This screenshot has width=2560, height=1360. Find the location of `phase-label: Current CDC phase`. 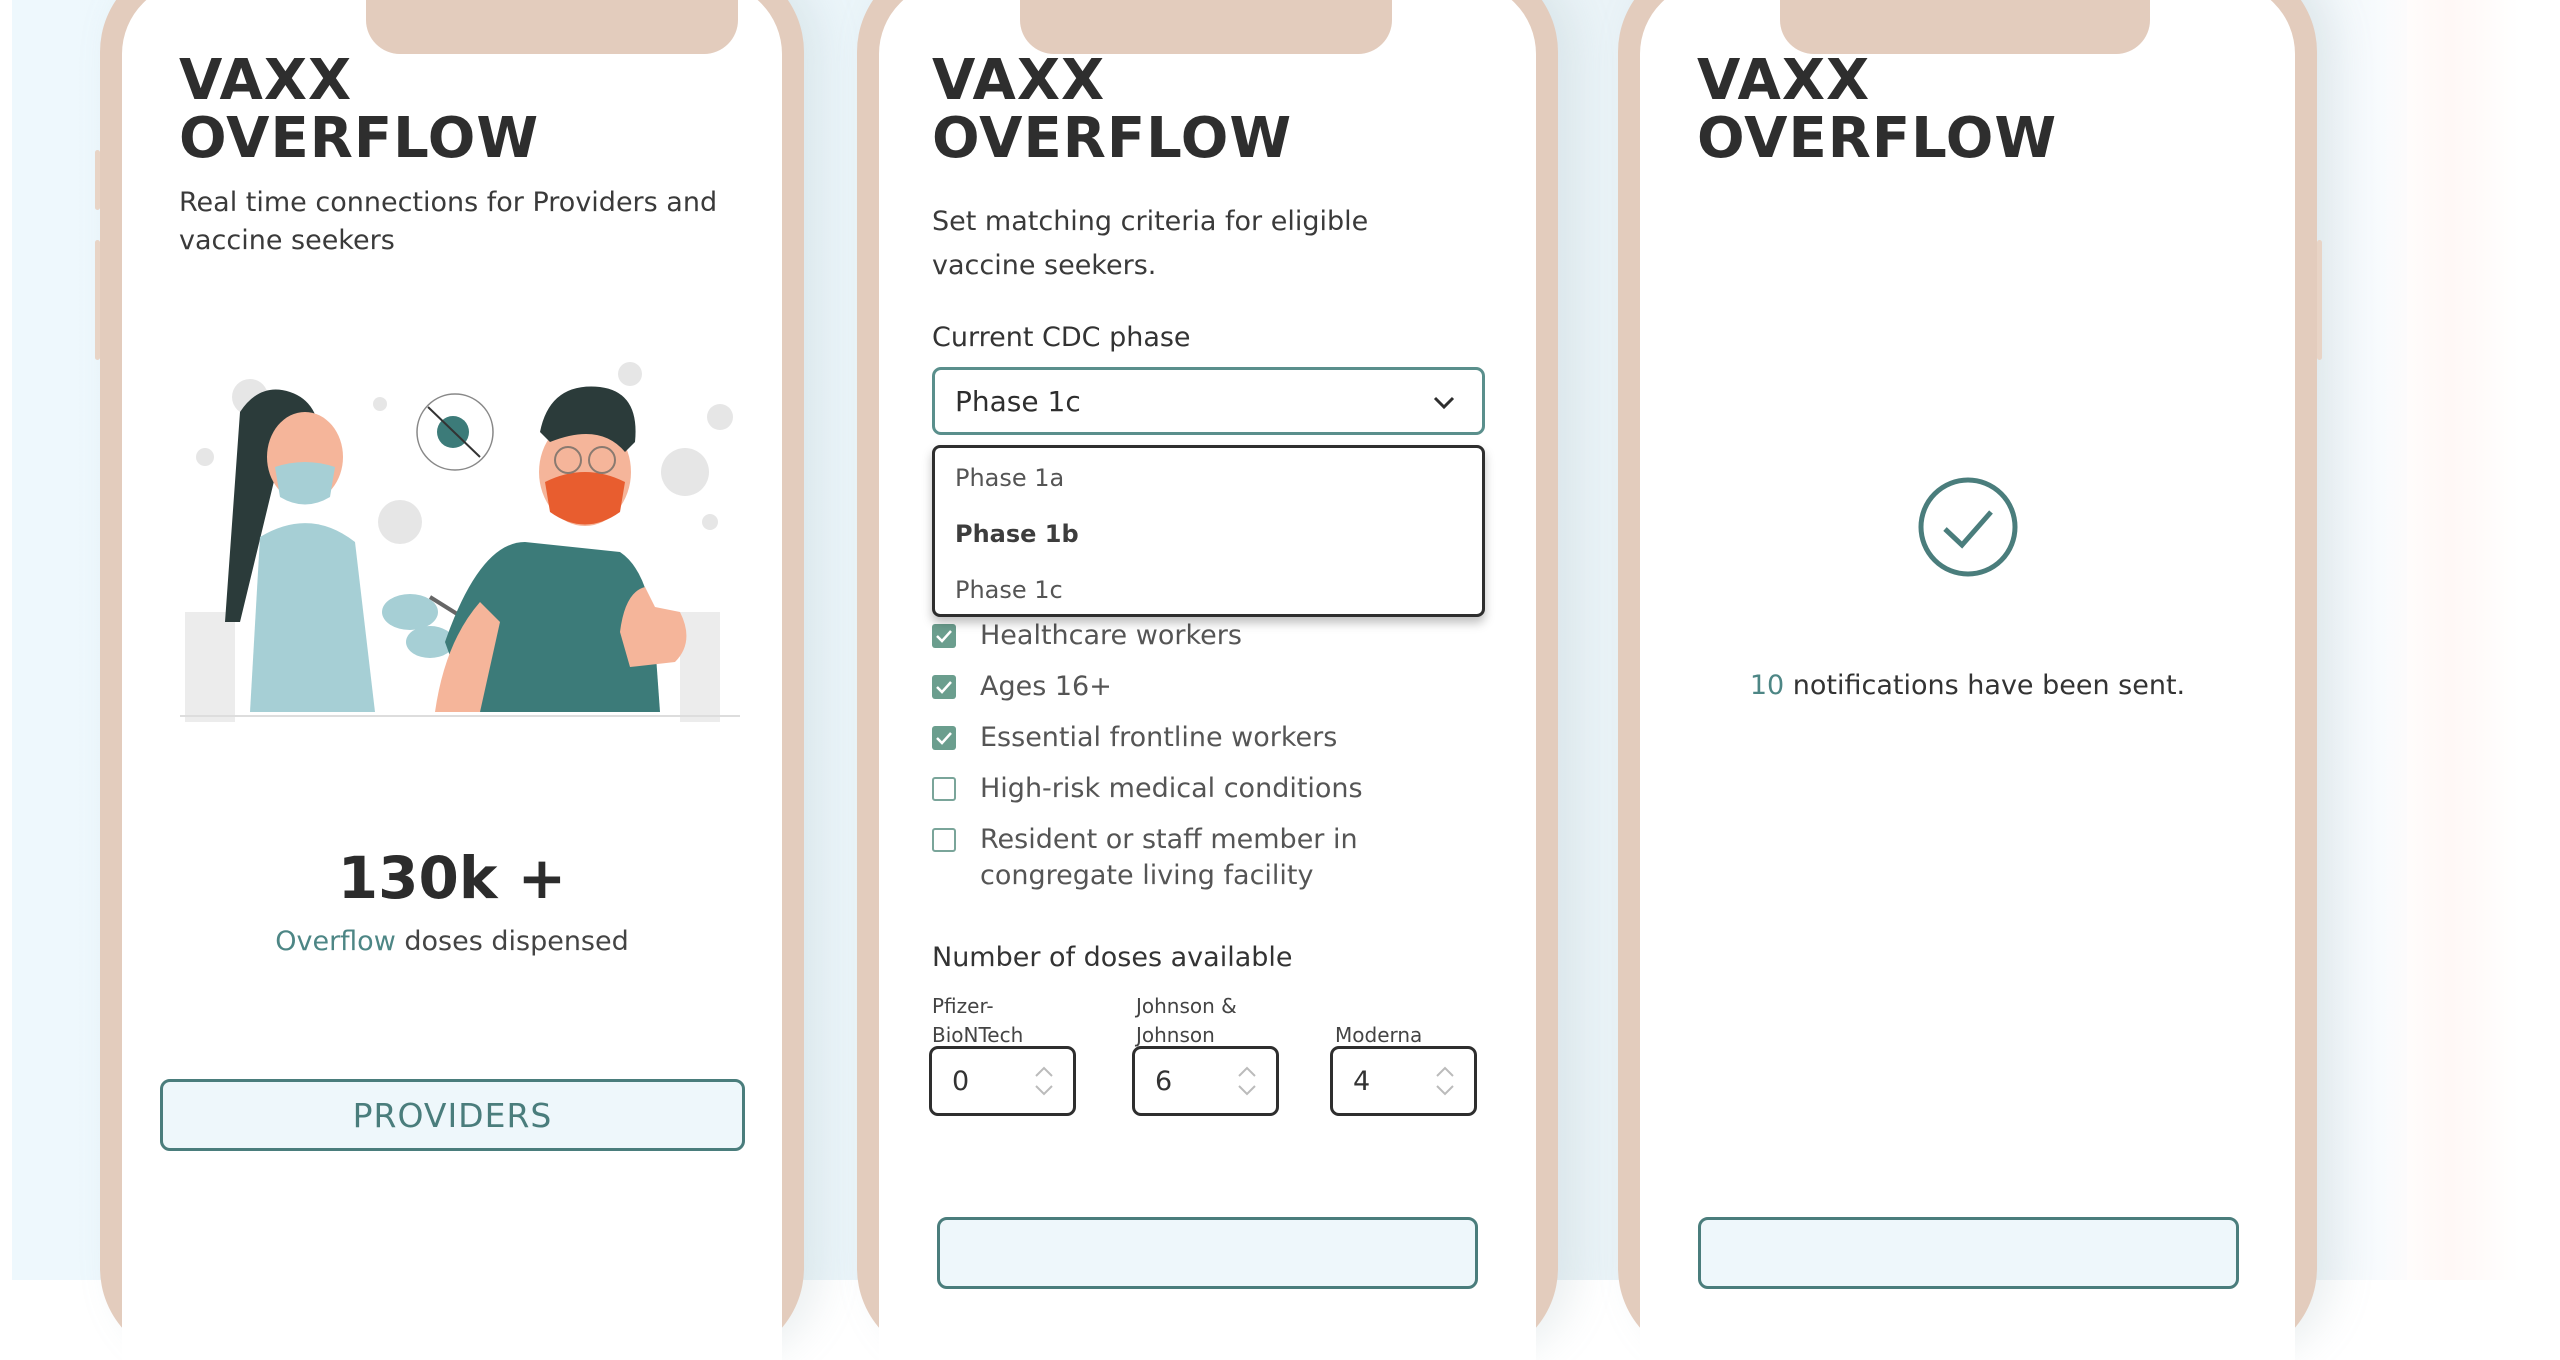

phase-label: Current CDC phase is located at coordinates (1061, 337).